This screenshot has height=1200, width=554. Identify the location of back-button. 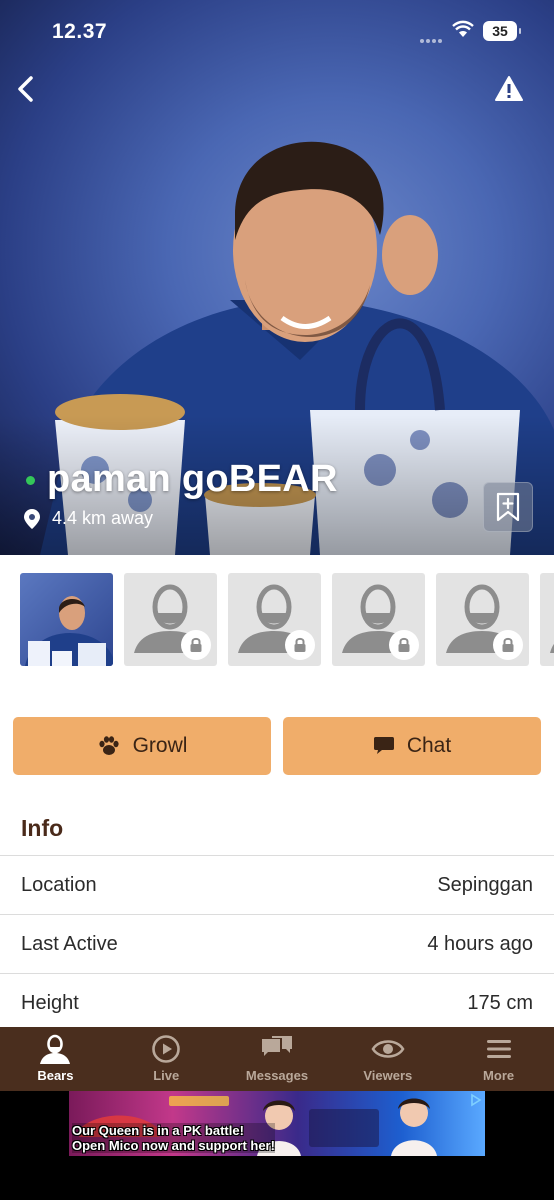
(27, 89).